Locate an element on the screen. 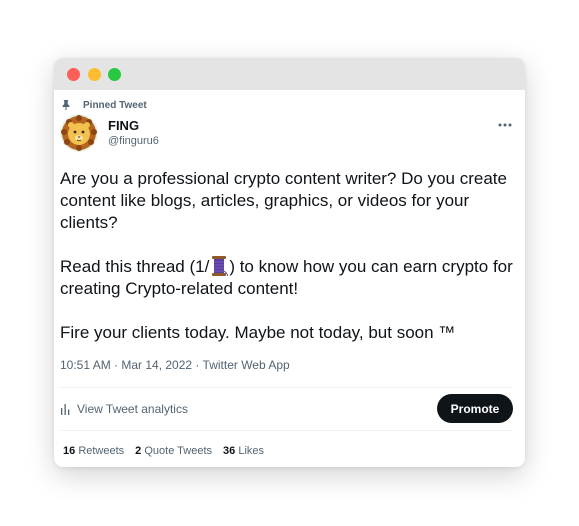  quote-tweets-label: Quote Tweets is located at coordinates (178, 451).